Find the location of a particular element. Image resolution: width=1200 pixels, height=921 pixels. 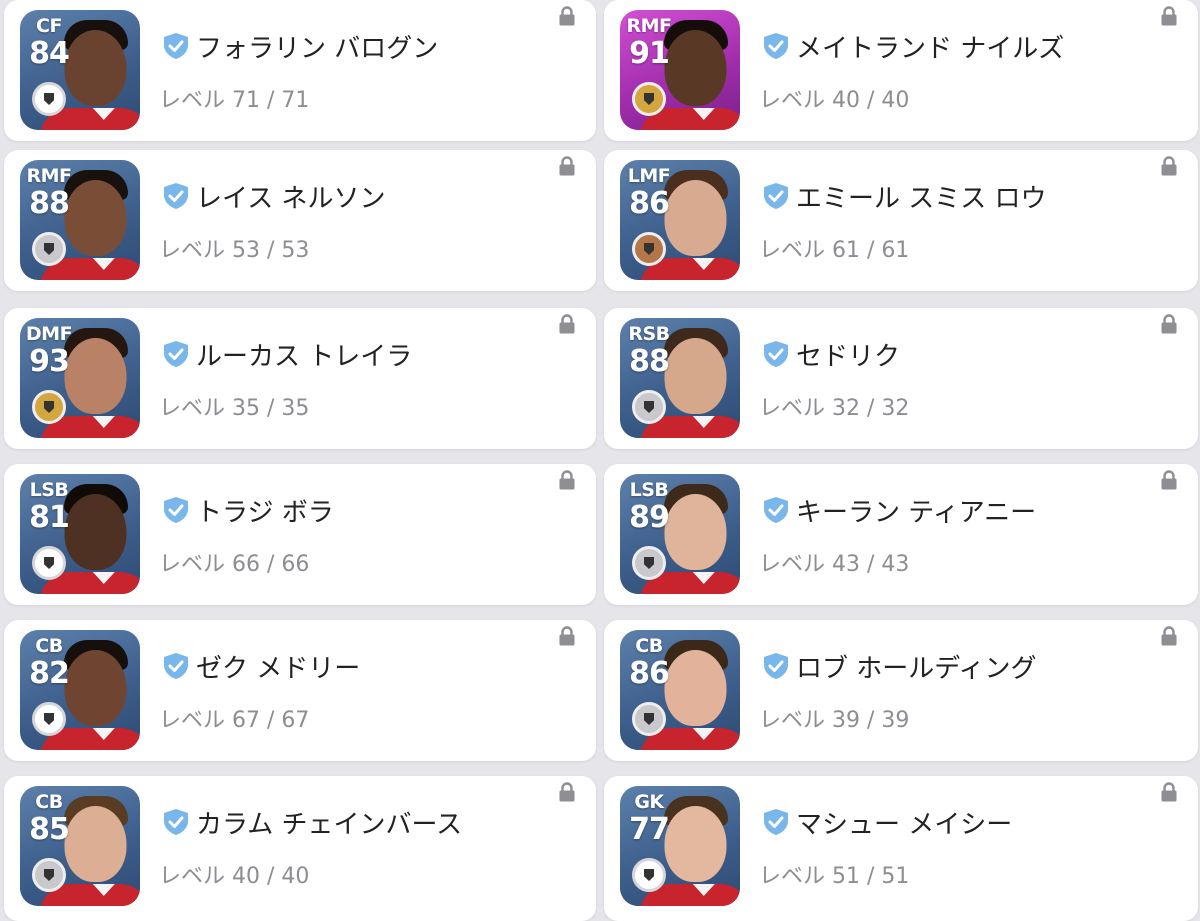

player-portrait: LMF 86 is located at coordinates (680, 220).